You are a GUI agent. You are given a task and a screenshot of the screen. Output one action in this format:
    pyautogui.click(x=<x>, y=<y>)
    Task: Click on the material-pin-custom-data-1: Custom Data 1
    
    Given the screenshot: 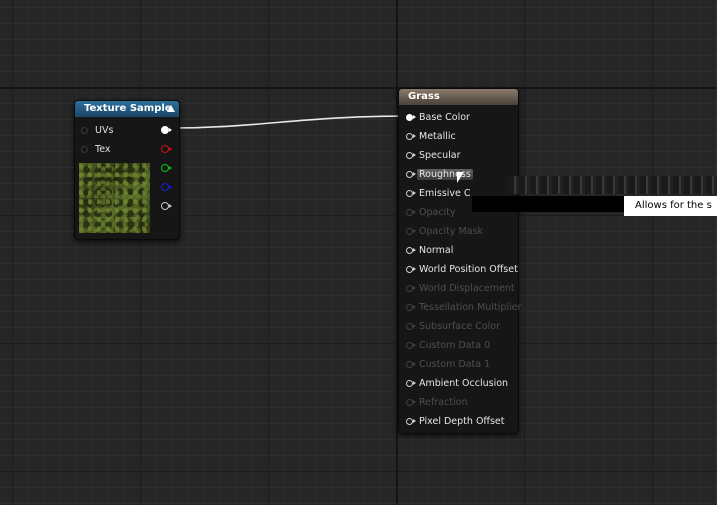 What is the action you would take?
    pyautogui.click(x=448, y=364)
    